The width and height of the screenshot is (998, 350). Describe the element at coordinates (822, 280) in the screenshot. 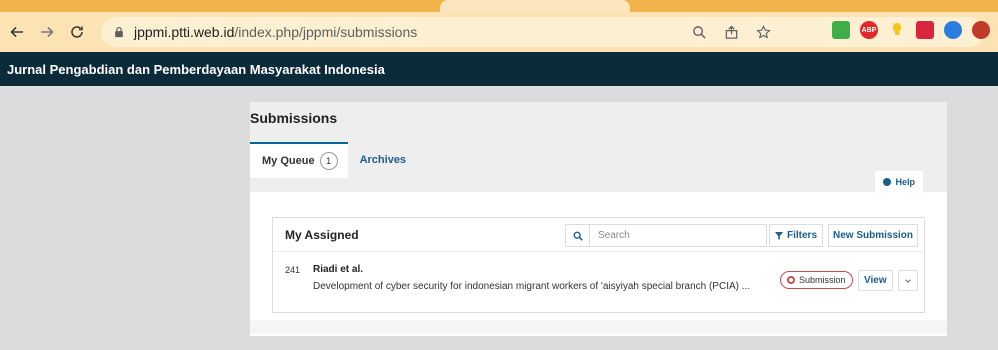

I see `stage-label: Submission` at that location.